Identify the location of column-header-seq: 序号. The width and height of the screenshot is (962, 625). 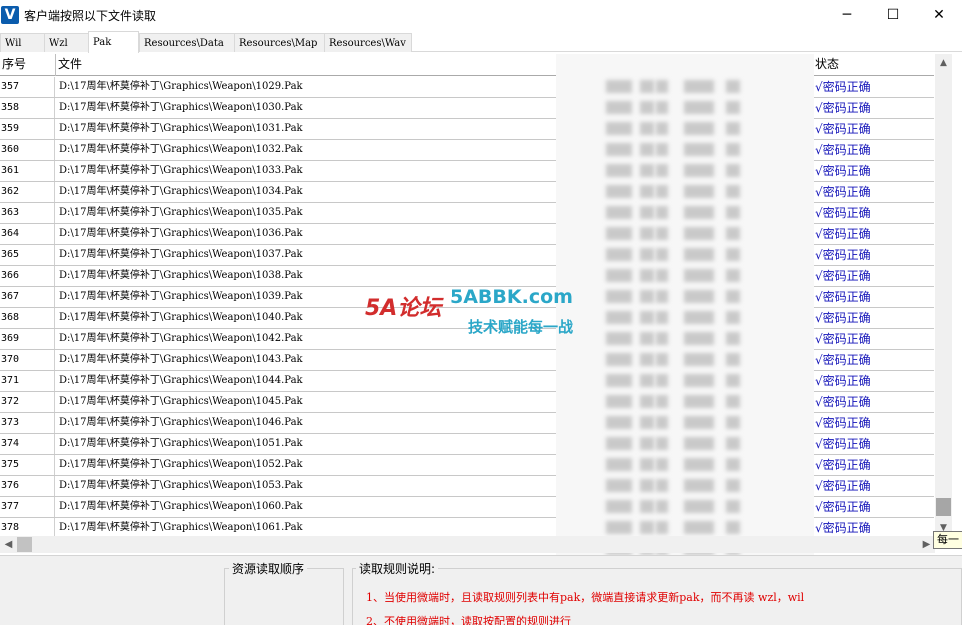
(28, 65).